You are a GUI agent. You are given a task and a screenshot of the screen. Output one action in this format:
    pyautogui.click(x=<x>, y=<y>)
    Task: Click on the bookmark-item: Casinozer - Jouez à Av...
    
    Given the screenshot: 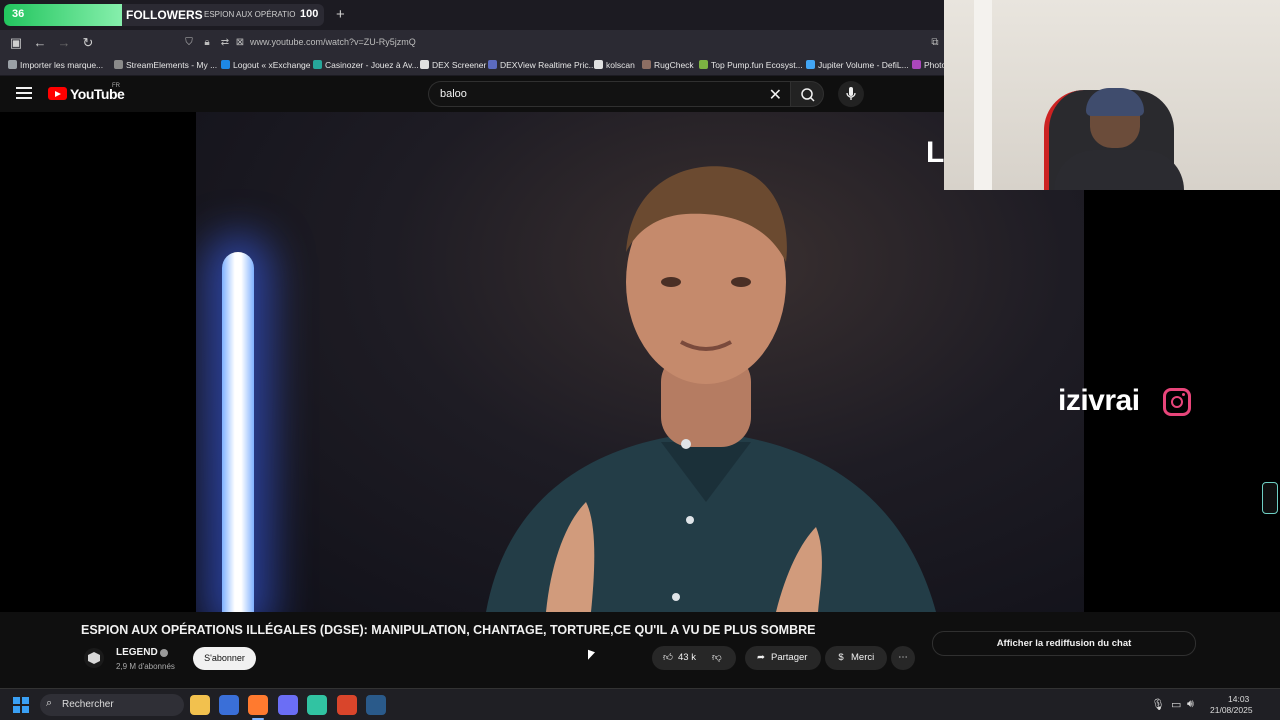 What is the action you would take?
    pyautogui.click(x=366, y=65)
    